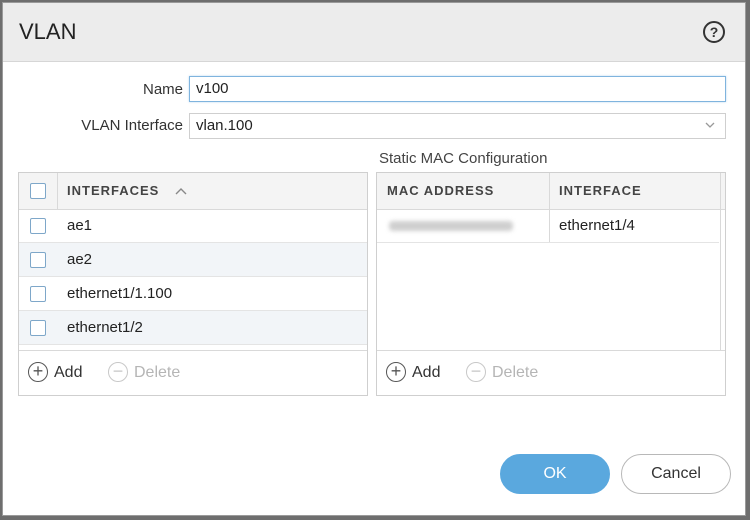 The height and width of the screenshot is (520, 750). What do you see at coordinates (193, 328) in the screenshot?
I see `table-row: ethernet1/2` at bounding box center [193, 328].